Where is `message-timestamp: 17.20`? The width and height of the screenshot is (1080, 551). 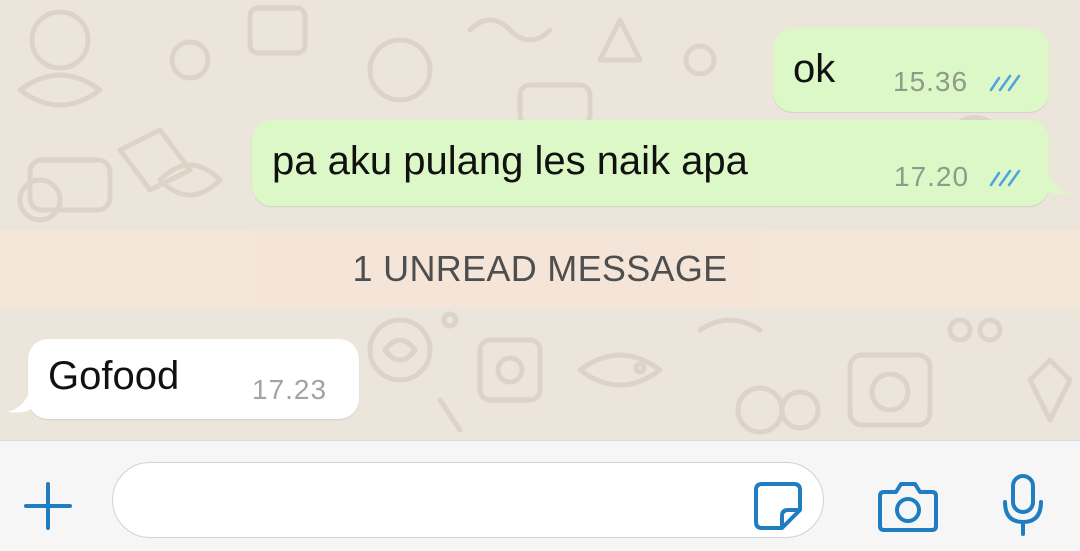
message-timestamp: 17.20 is located at coordinates (932, 176).